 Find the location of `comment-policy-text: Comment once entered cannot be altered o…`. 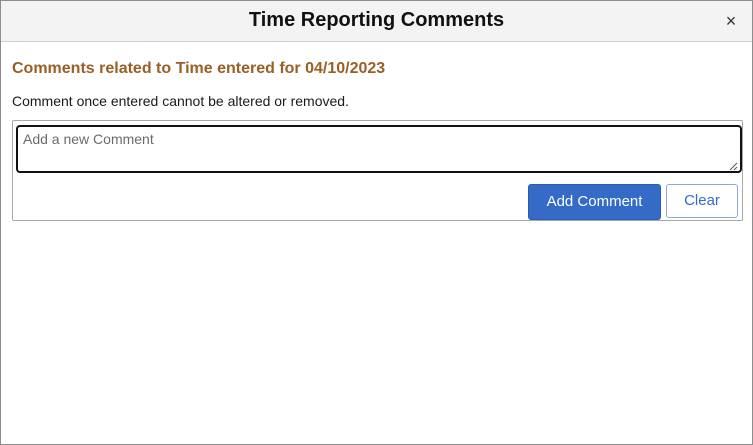

comment-policy-text: Comment once entered cannot be altered o… is located at coordinates (180, 101).